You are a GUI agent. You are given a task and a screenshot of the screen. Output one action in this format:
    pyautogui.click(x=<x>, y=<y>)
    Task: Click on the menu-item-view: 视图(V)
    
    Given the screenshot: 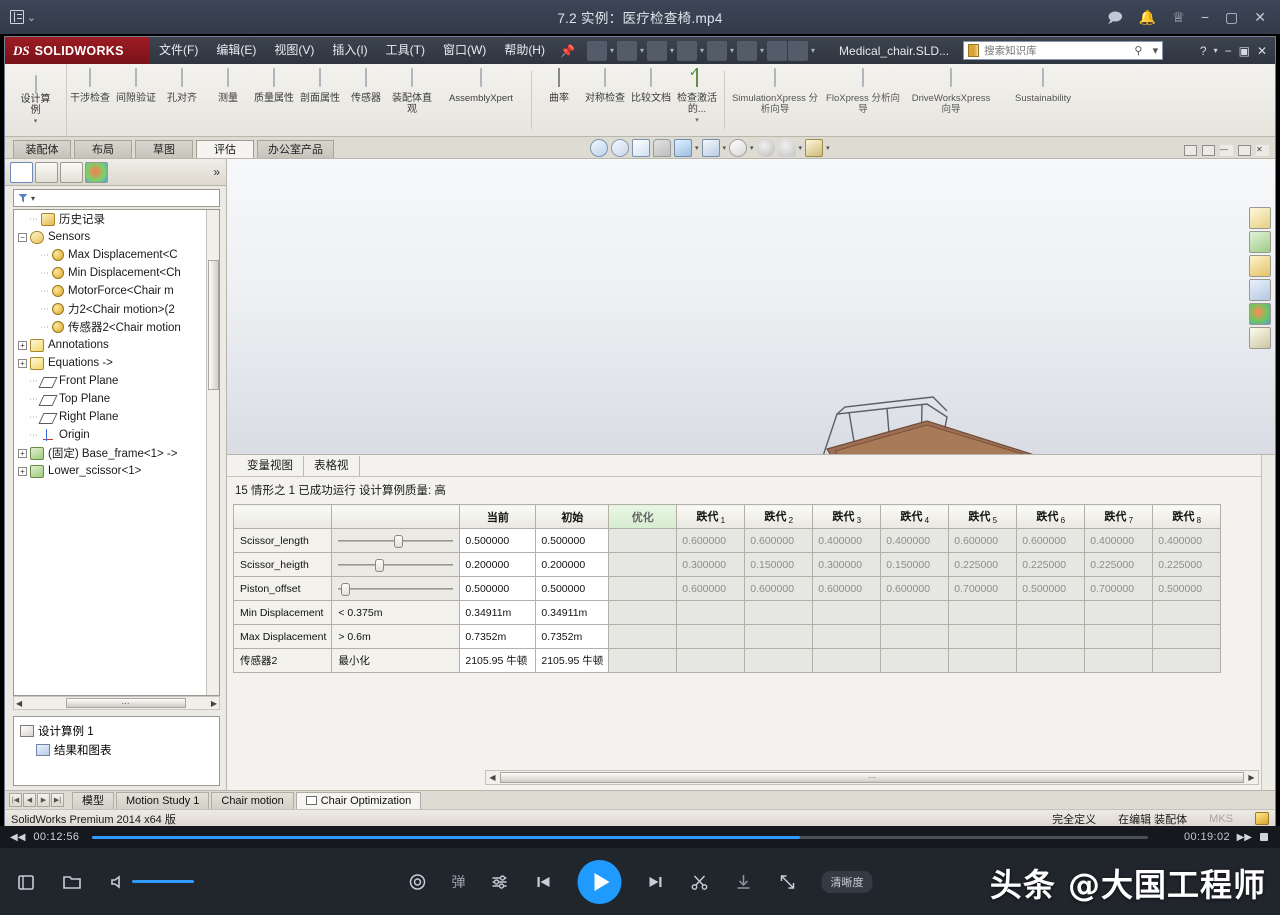 What is the action you would take?
    pyautogui.click(x=294, y=50)
    